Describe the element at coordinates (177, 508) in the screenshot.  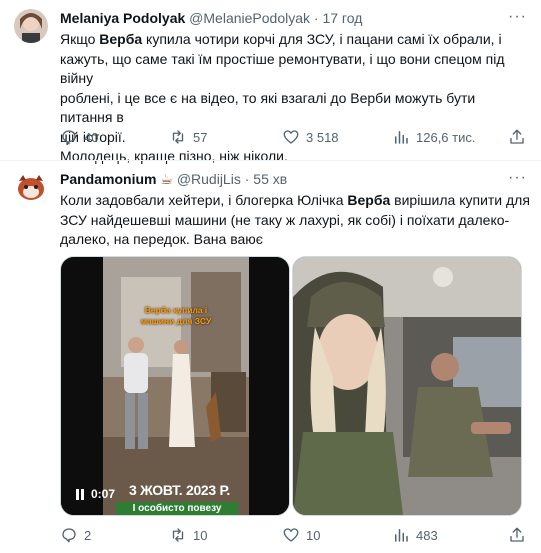
I see `video-caption-bottom: І особисто повезу прямо` at that location.